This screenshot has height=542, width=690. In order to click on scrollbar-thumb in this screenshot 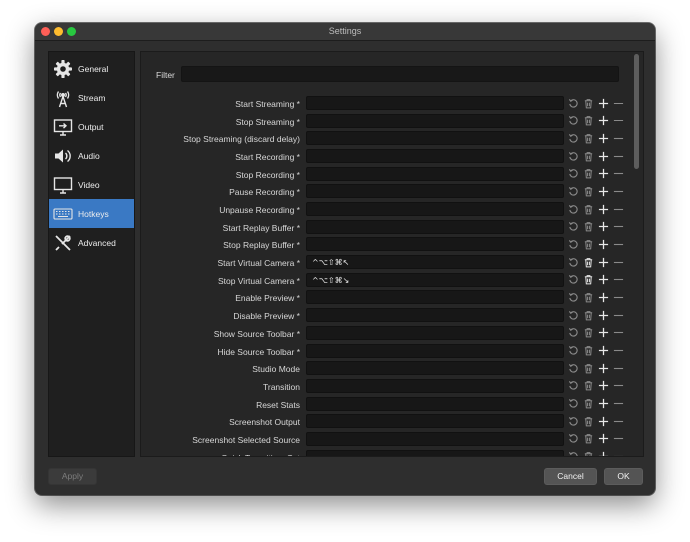, I will do `click(636, 111)`.